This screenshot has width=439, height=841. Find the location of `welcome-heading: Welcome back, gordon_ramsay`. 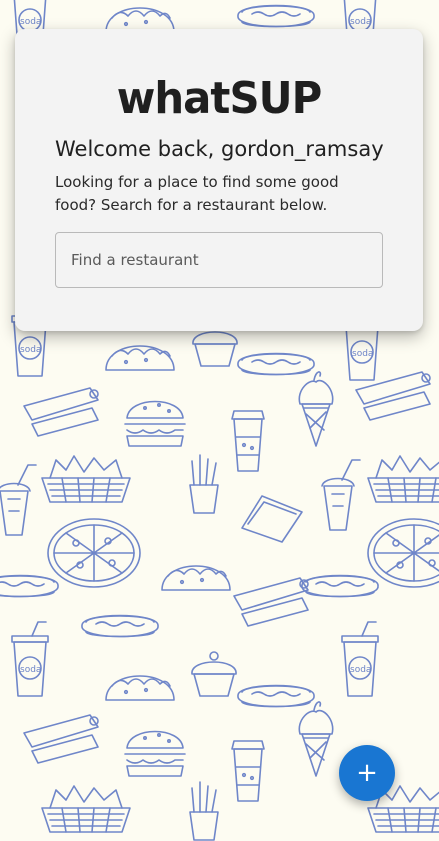

welcome-heading: Welcome back, gordon_ramsay is located at coordinates (219, 149).